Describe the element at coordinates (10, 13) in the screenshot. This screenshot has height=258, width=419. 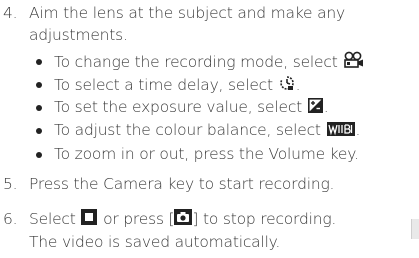
I see `step-number: 4.` at that location.